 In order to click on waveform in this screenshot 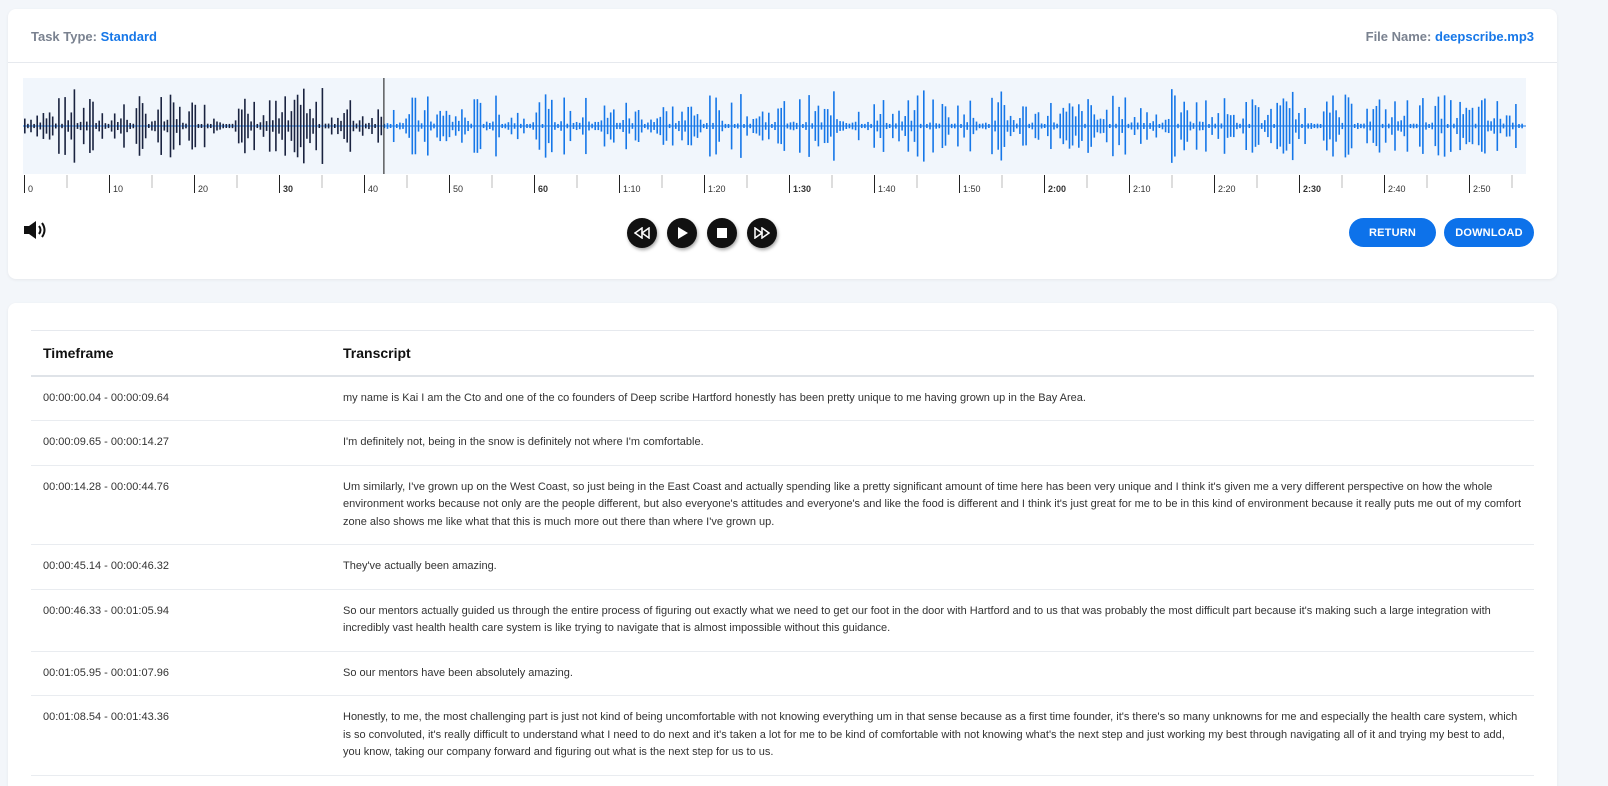, I will do `click(774, 126)`.